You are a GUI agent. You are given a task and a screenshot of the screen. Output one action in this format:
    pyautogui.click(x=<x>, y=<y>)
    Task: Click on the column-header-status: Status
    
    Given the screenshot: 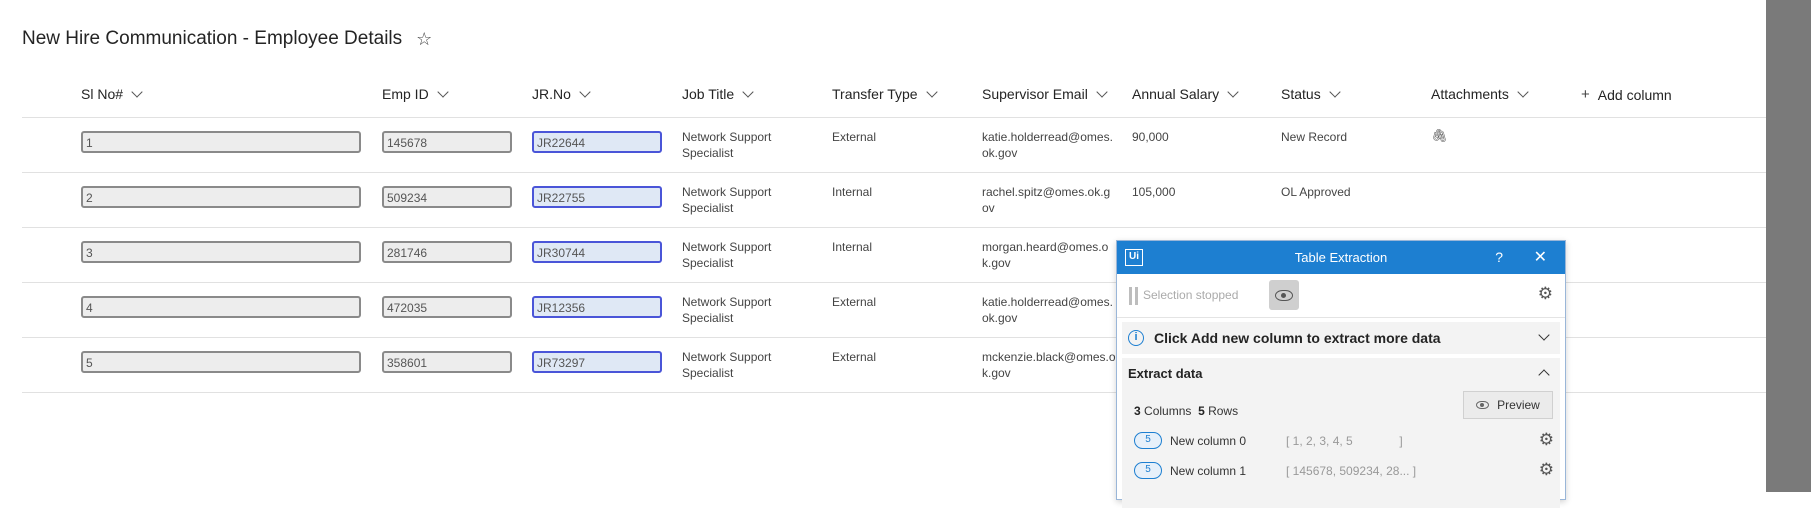 What is the action you would take?
    pyautogui.click(x=1311, y=94)
    